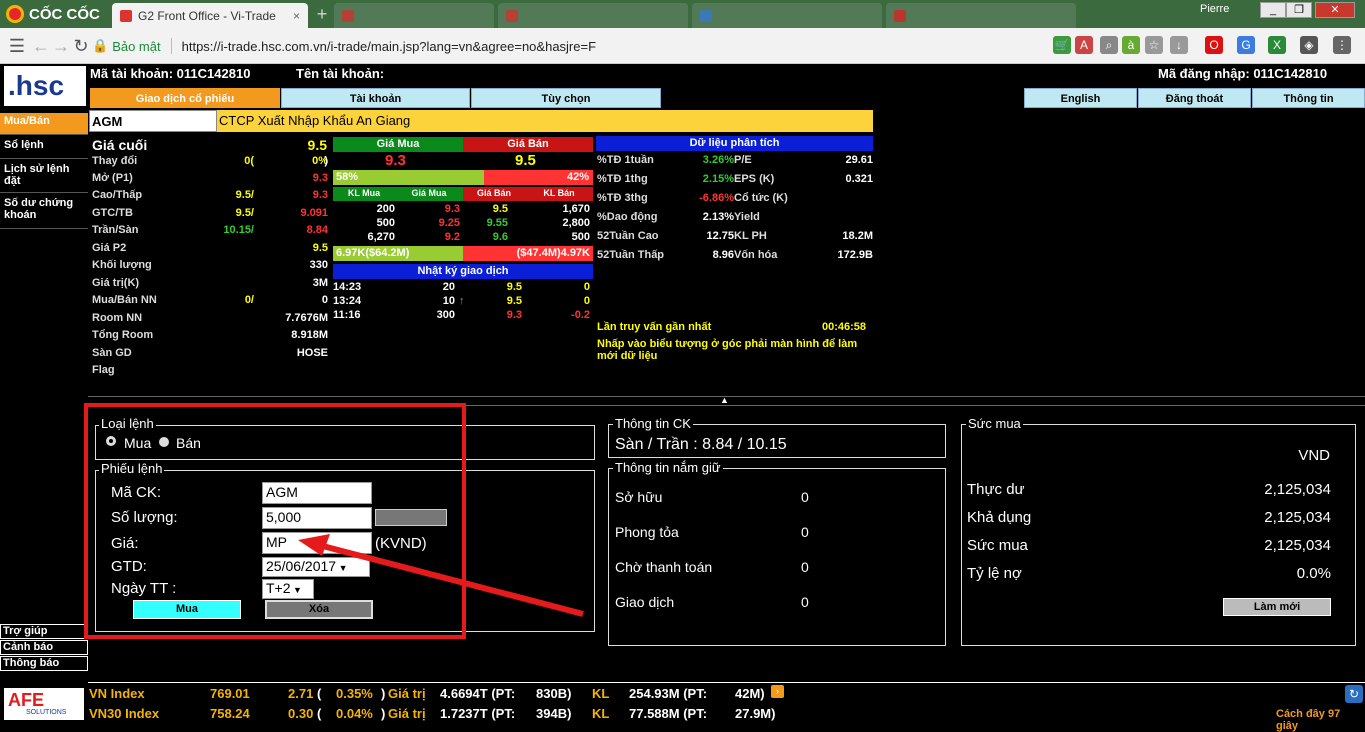  I want to click on volume-amount: 254.93M (PT:, so click(668, 693).